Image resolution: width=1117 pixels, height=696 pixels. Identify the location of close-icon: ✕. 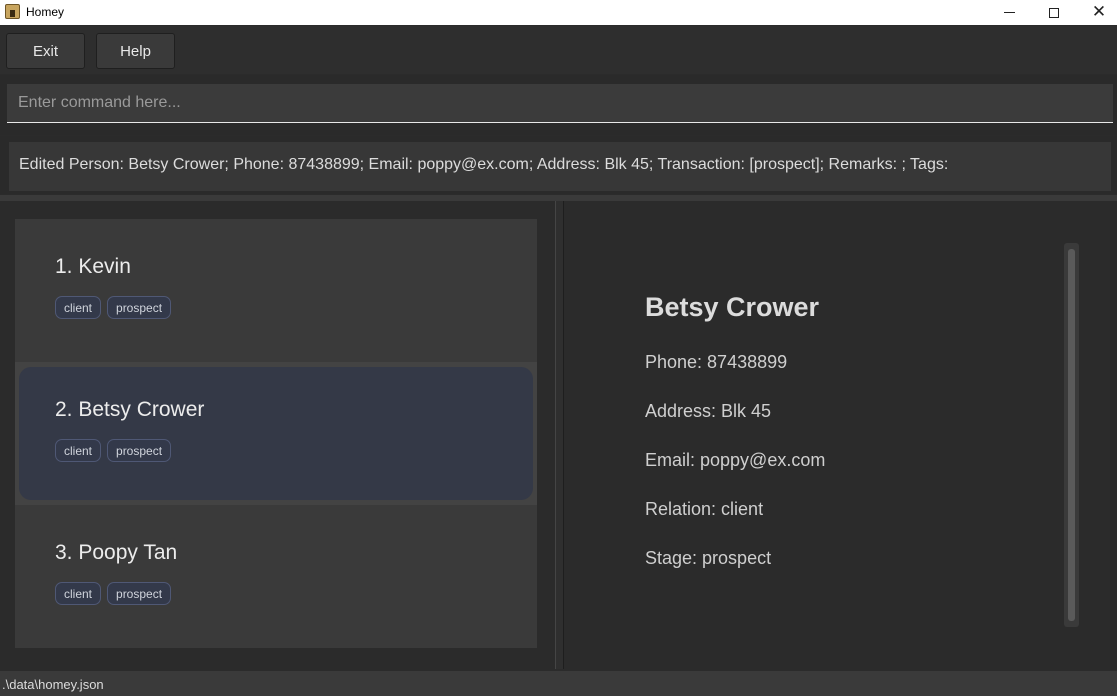
(1099, 12).